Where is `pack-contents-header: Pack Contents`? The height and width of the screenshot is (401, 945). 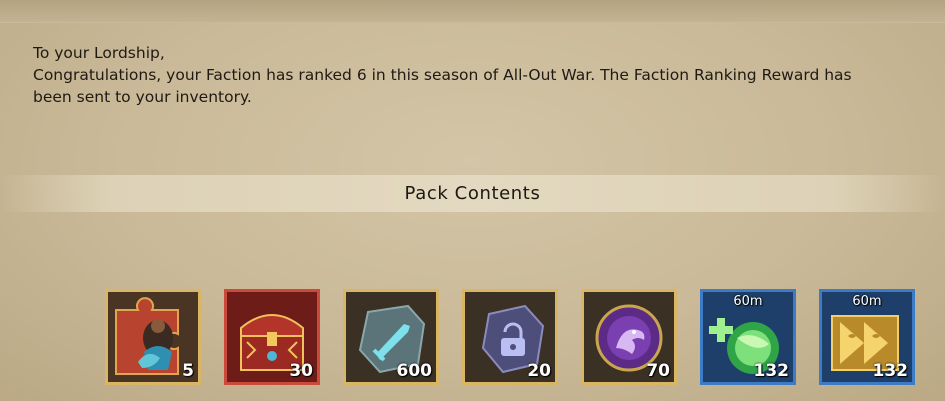 pack-contents-header: Pack Contents is located at coordinates (472, 193).